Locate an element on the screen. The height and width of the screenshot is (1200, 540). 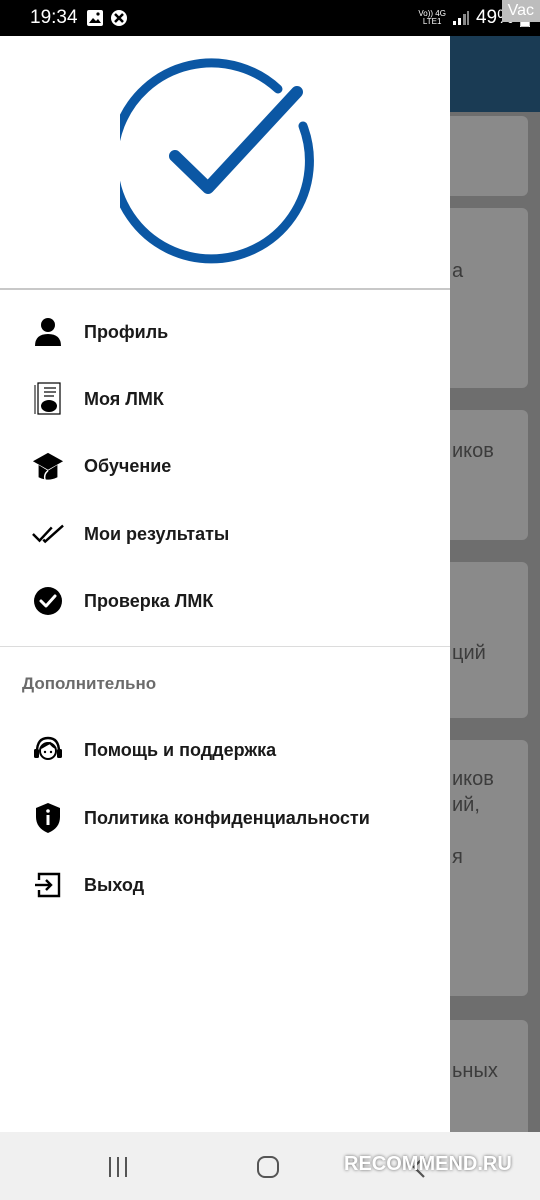
menu-divider is located at coordinates (225, 646).